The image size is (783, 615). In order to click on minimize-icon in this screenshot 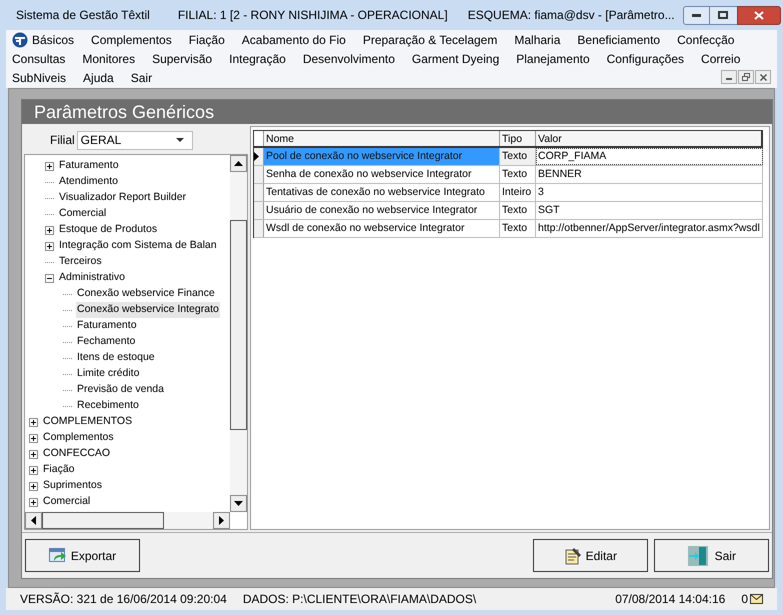, I will do `click(696, 15)`.